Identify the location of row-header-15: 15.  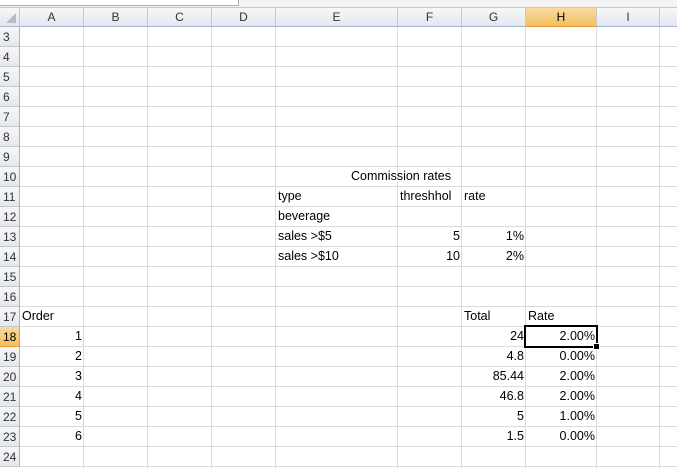
(10, 277).